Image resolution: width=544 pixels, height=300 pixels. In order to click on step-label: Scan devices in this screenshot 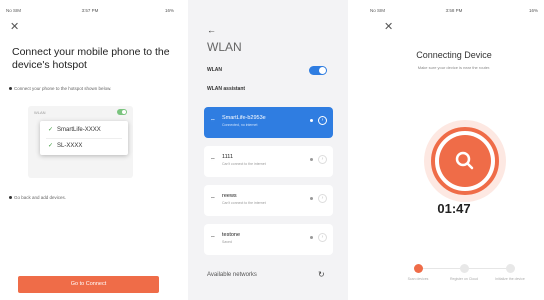, I will do `click(418, 279)`.